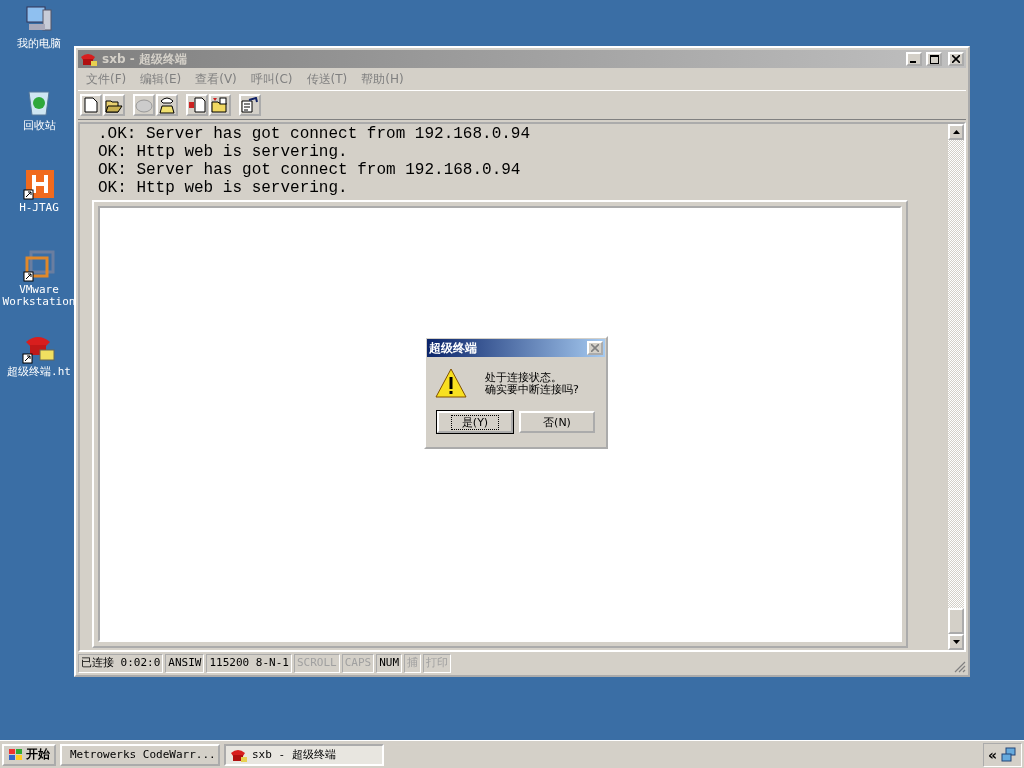 Image resolution: width=1024 pixels, height=768 pixels. I want to click on terminal-line: OK: Server has got connect from 192.168.0.94, so click(310, 170).